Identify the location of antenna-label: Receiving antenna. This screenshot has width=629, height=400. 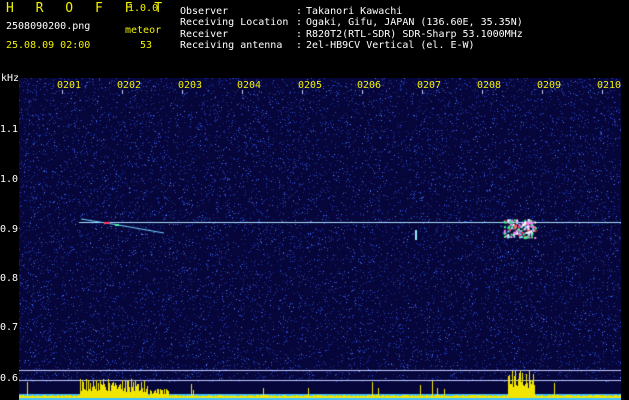
(231, 45).